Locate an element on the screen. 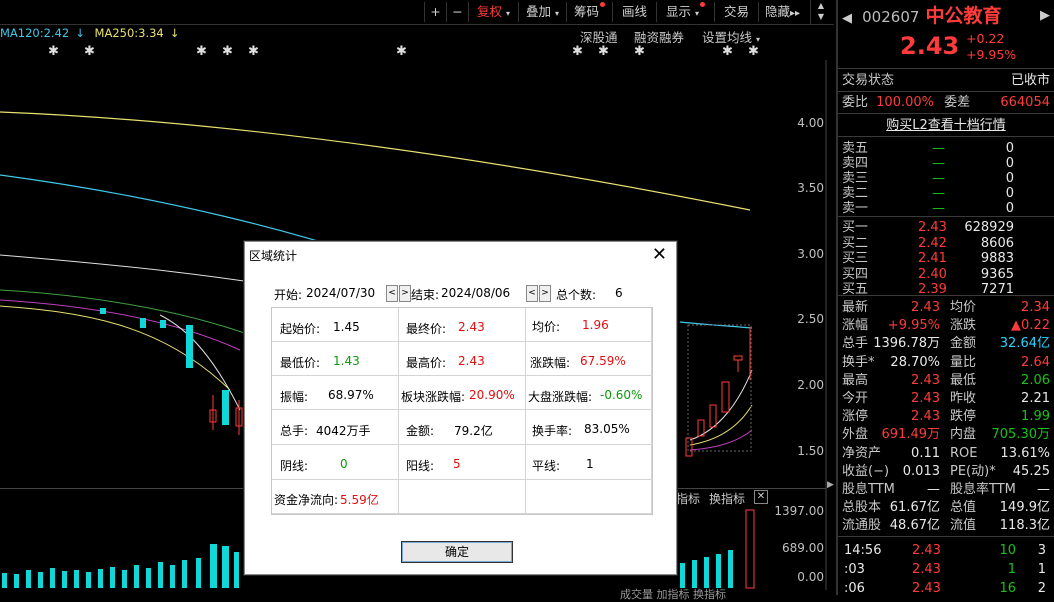  start-date: 2024/07/30 is located at coordinates (341, 293).